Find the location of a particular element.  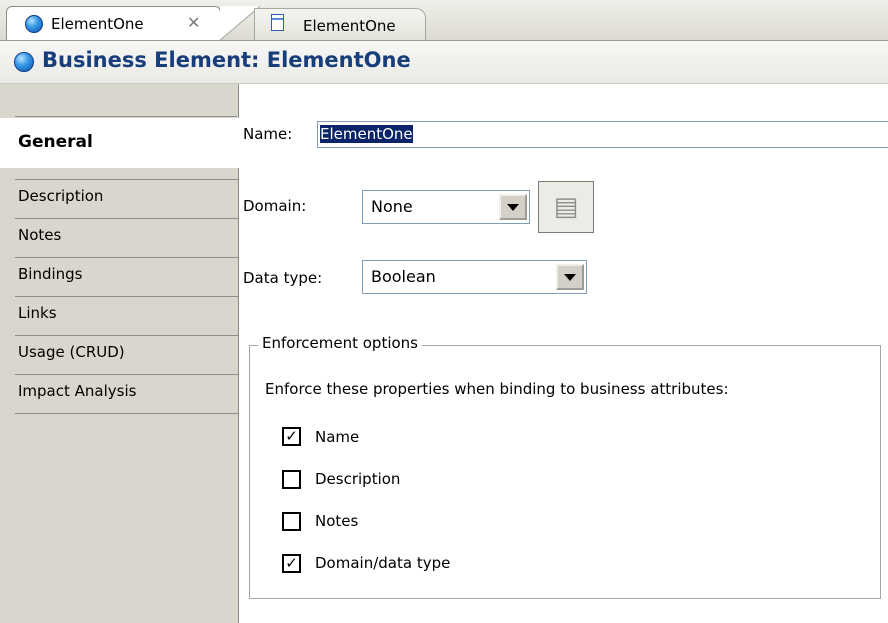

domain-label: Domain: is located at coordinates (275, 206).